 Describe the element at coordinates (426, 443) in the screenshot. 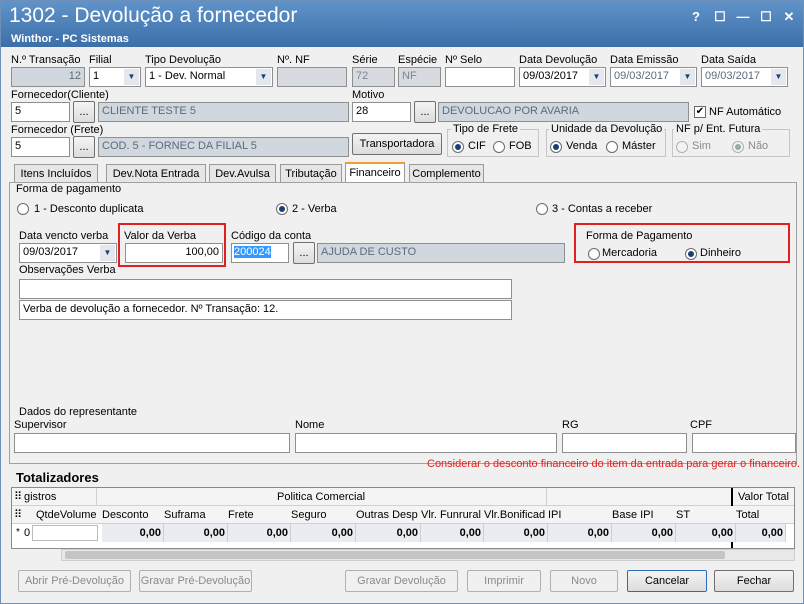

I see `nome-field` at that location.